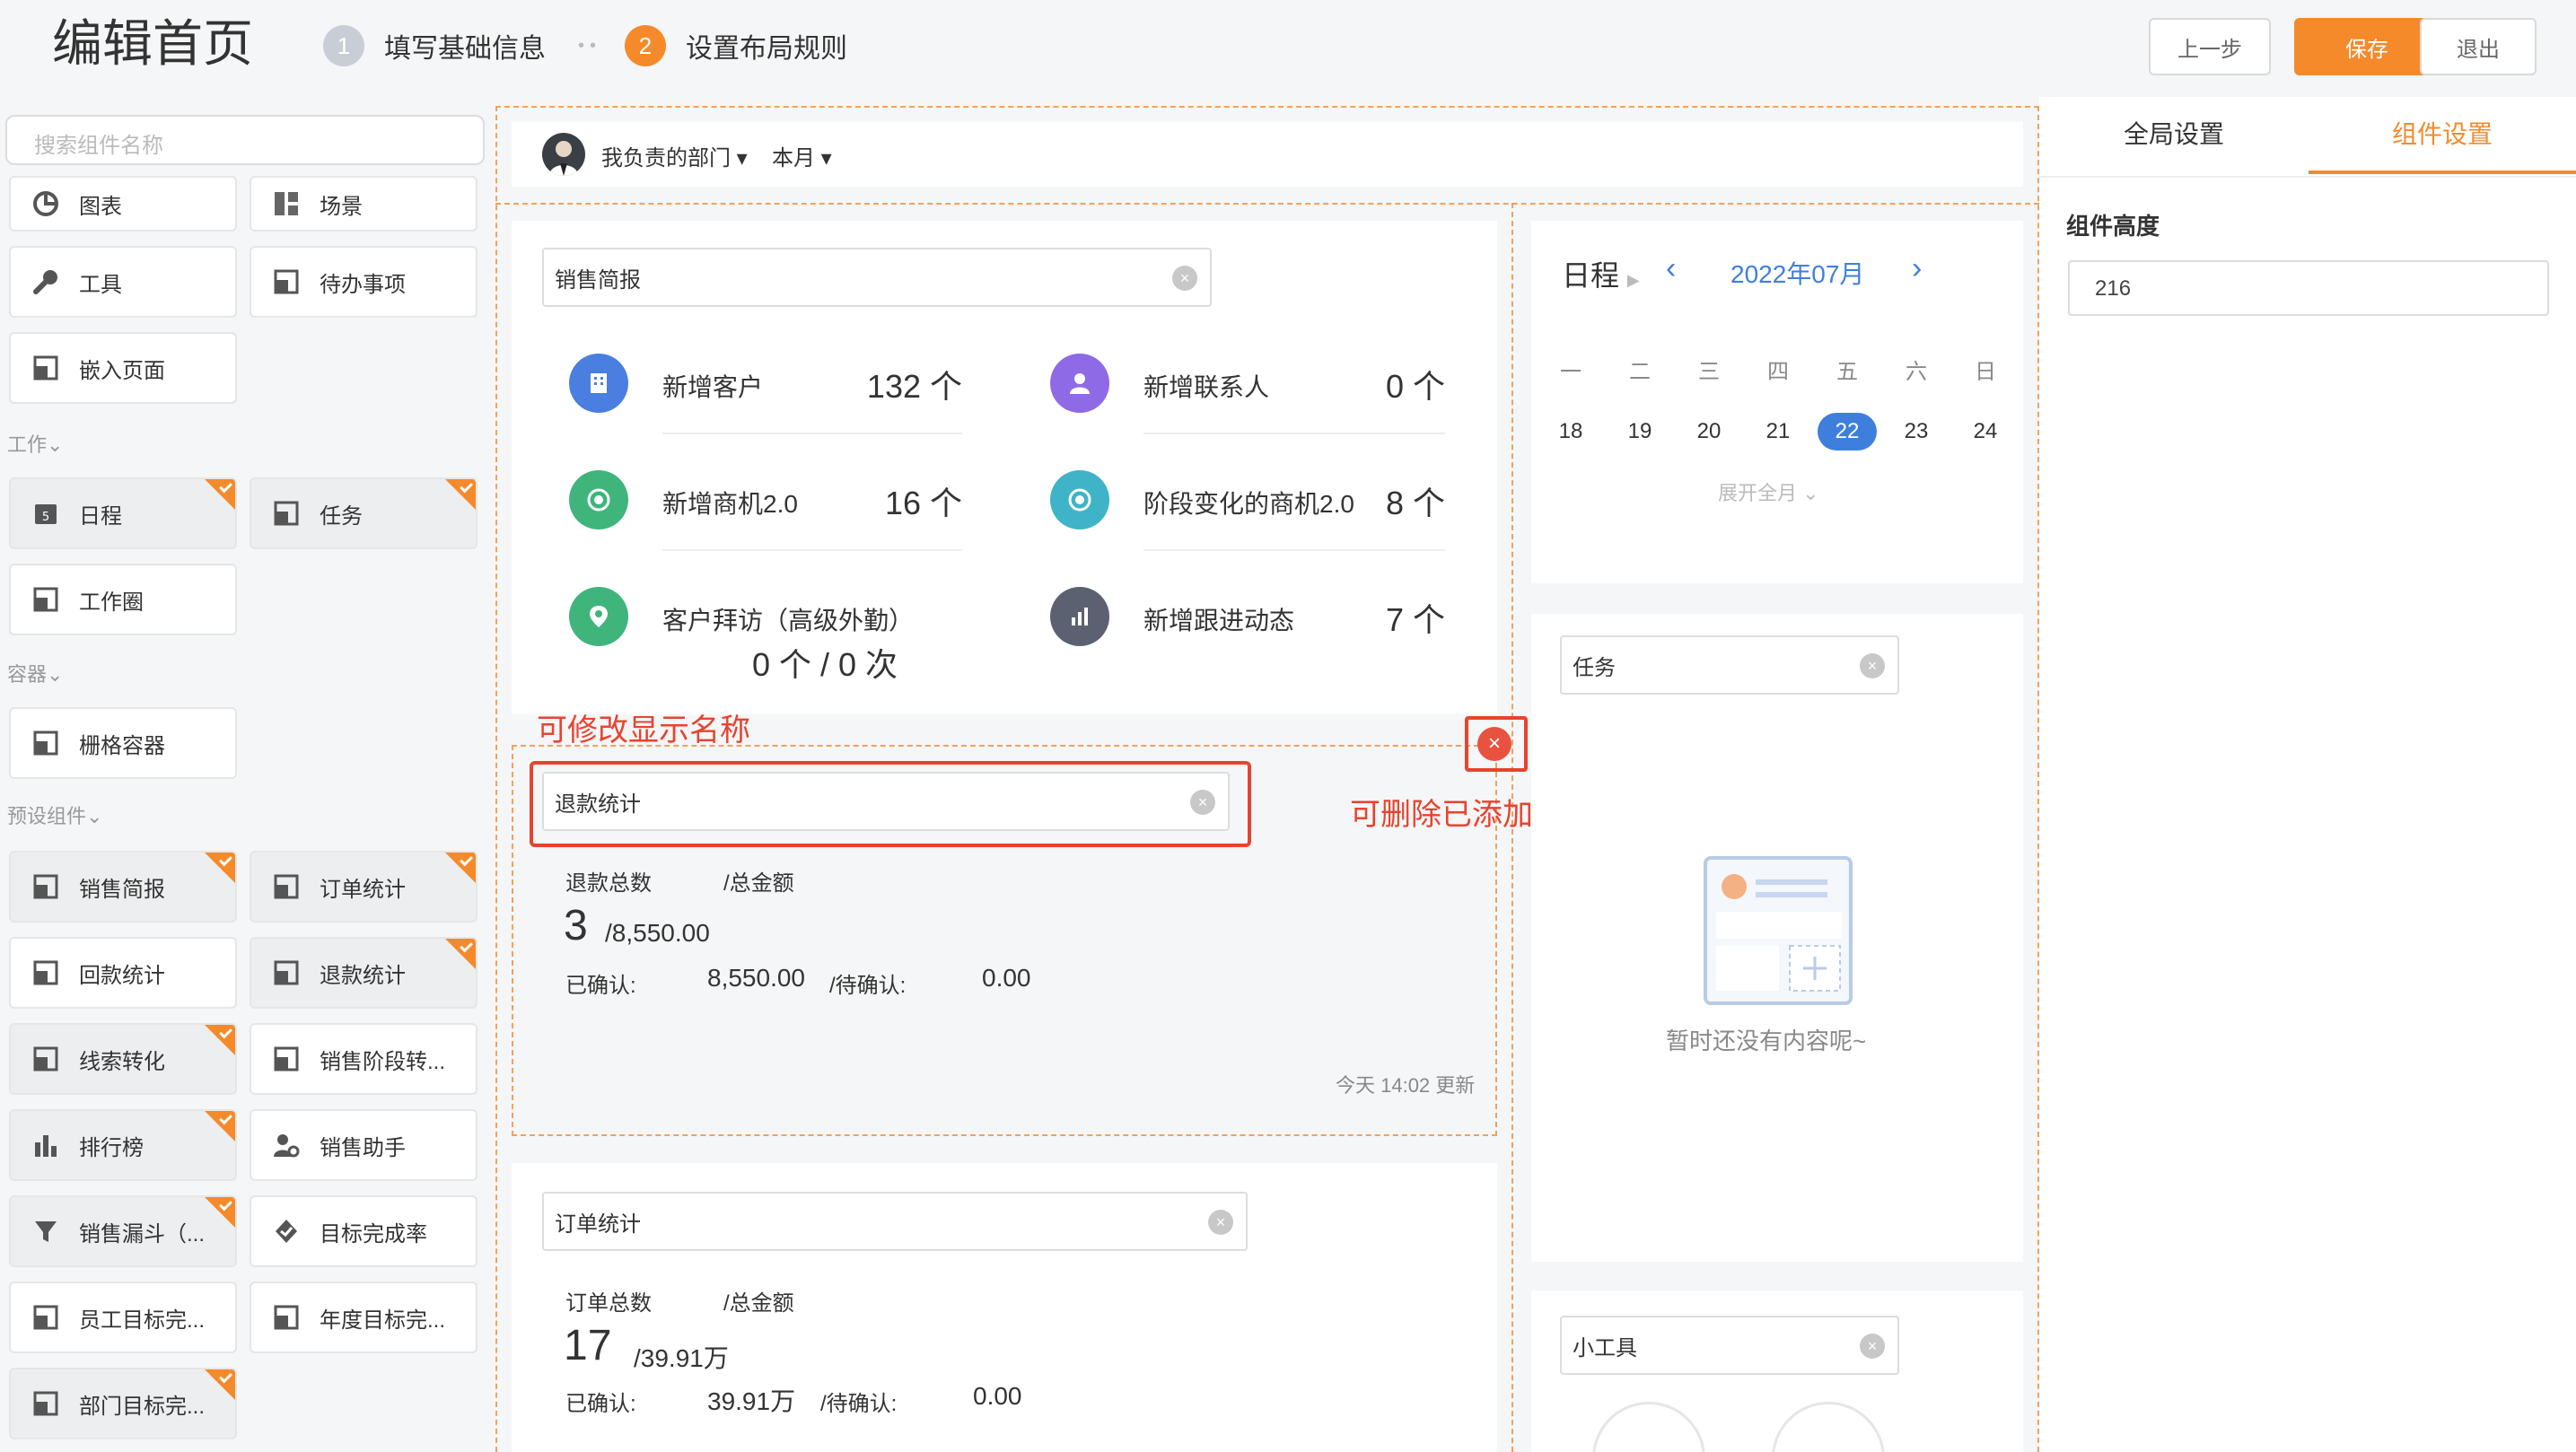 The width and height of the screenshot is (2576, 1452). I want to click on task-name-input: 任务 ×, so click(1729, 665).